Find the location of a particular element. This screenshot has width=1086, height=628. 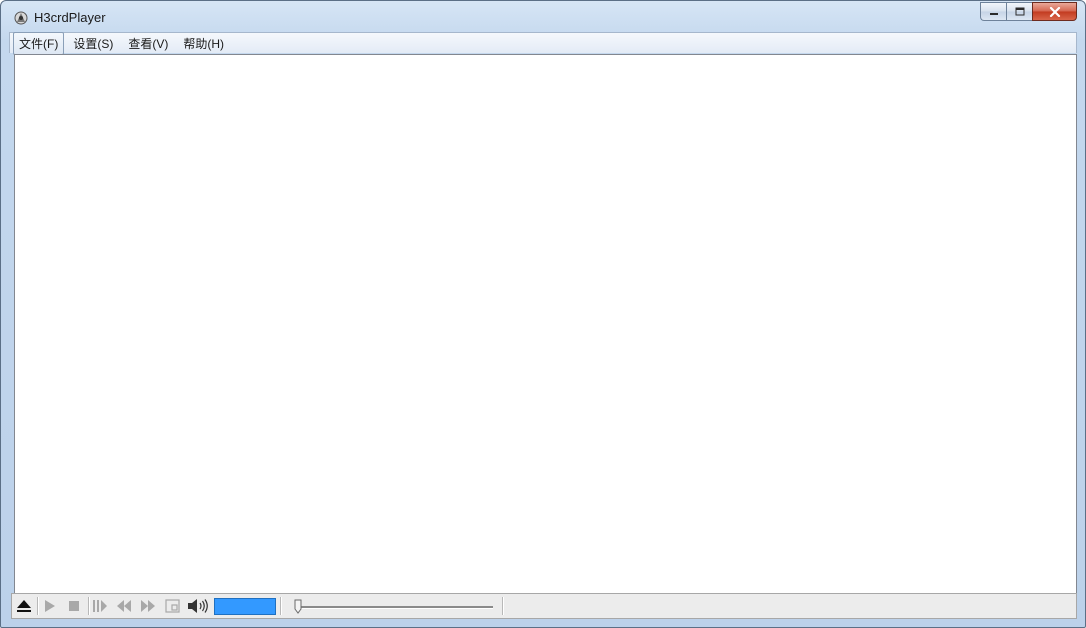

rewind-icon is located at coordinates (124, 606).